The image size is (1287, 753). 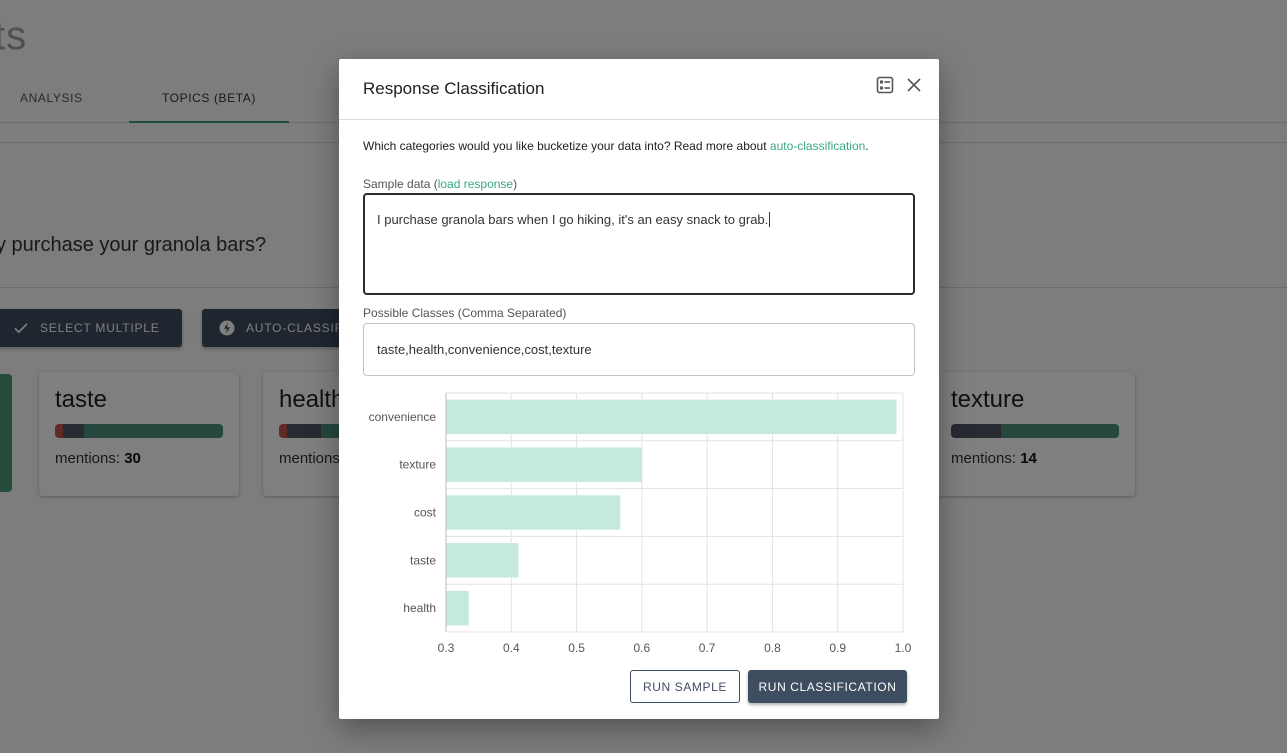 I want to click on x-tick-label: 0.7, so click(x=707, y=648).